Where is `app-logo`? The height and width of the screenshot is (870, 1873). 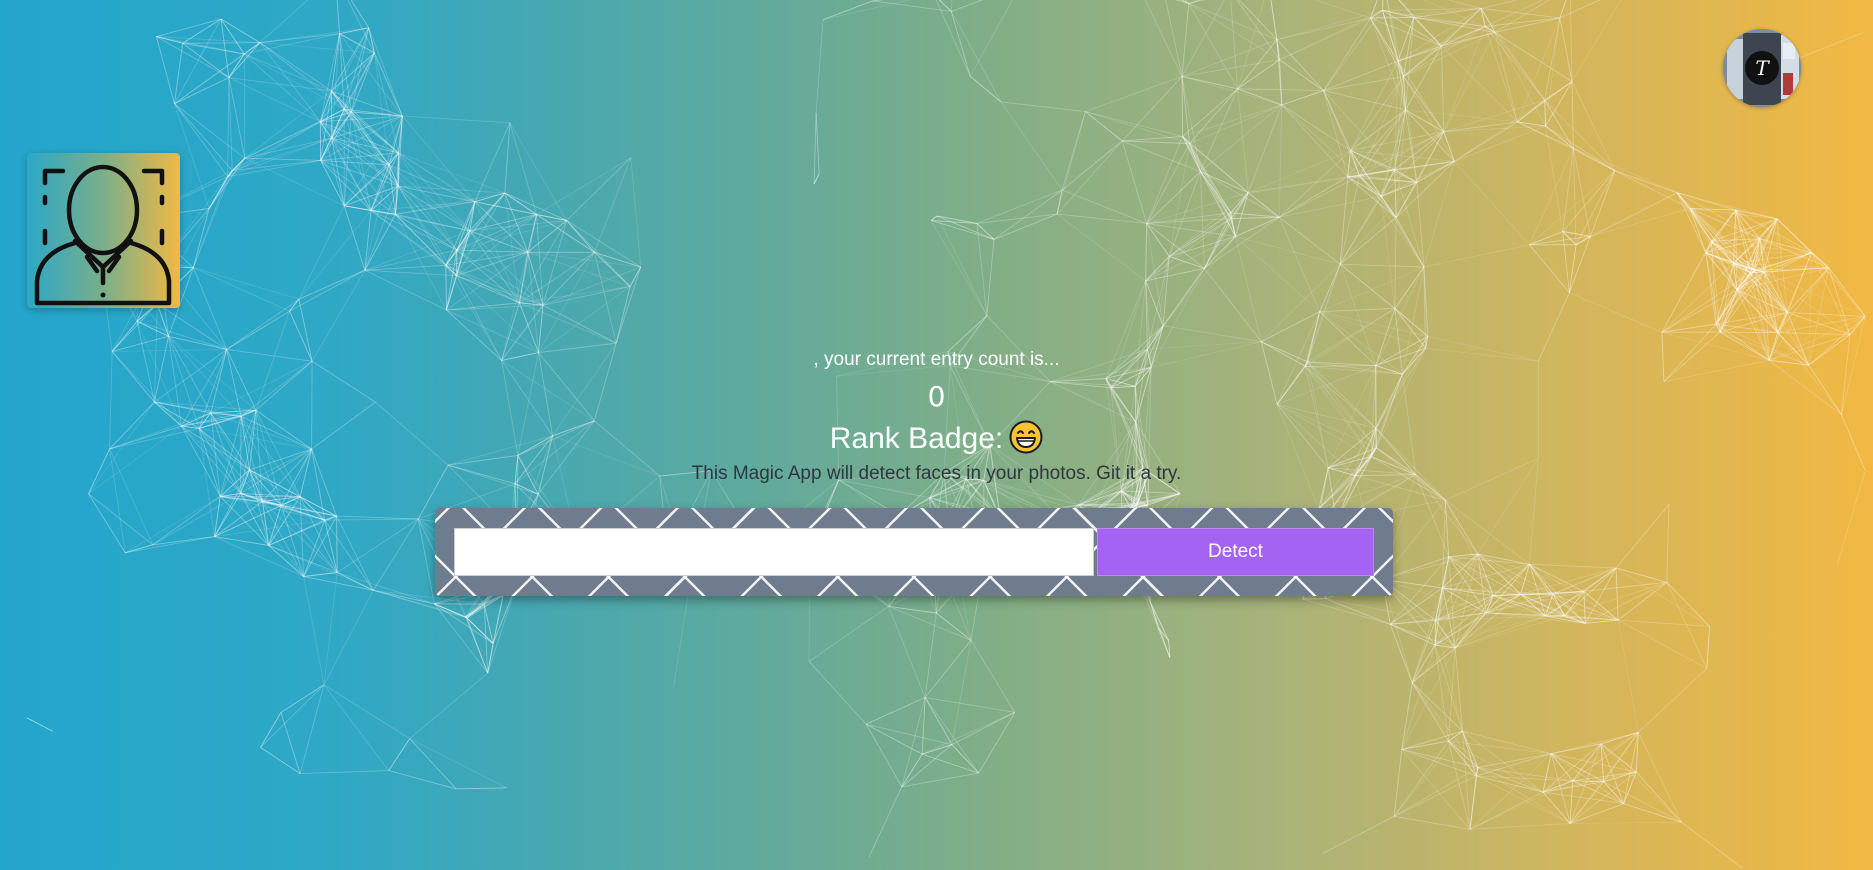 app-logo is located at coordinates (103, 230).